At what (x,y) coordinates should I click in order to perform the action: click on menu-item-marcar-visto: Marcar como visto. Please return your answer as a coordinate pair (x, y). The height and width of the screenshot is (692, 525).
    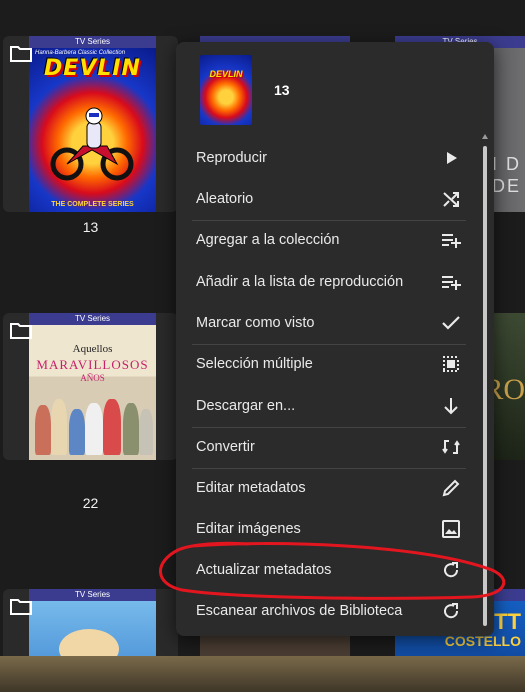
    Looking at the image, I should click on (329, 323).